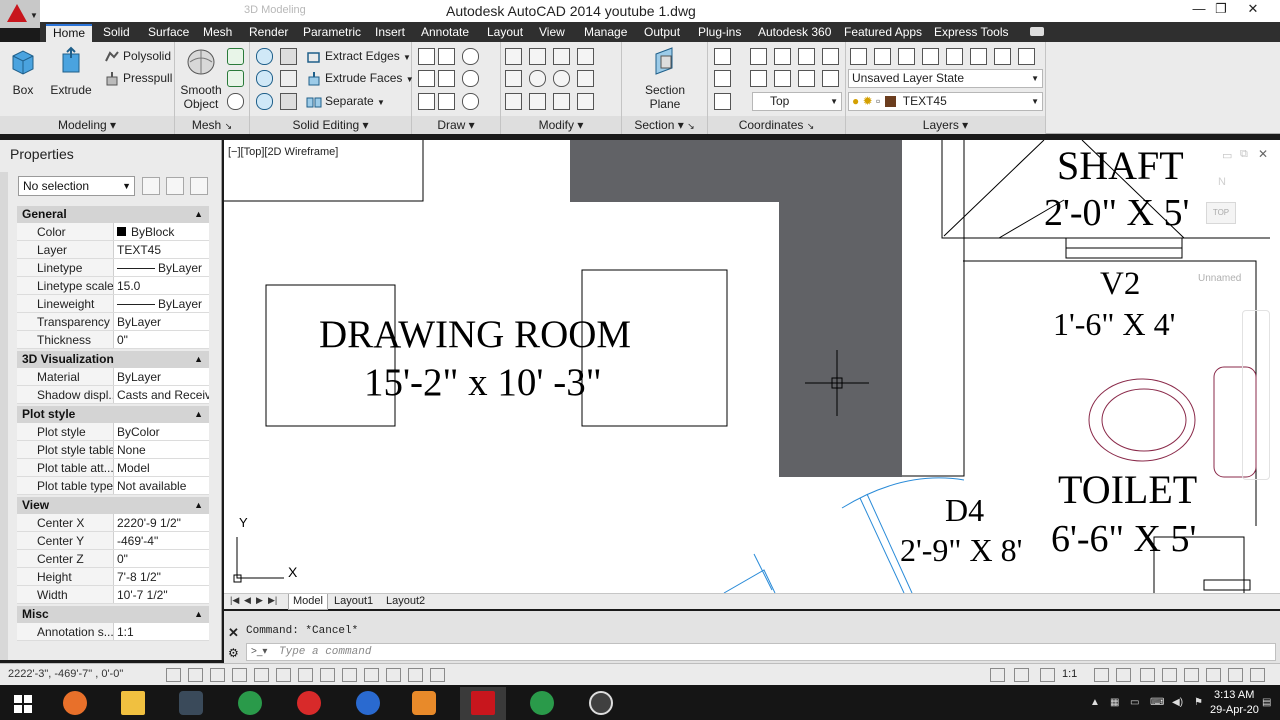 This screenshot has width=1280, height=720. Describe the element at coordinates (175, 186) in the screenshot. I see `select-objects-icon` at that location.